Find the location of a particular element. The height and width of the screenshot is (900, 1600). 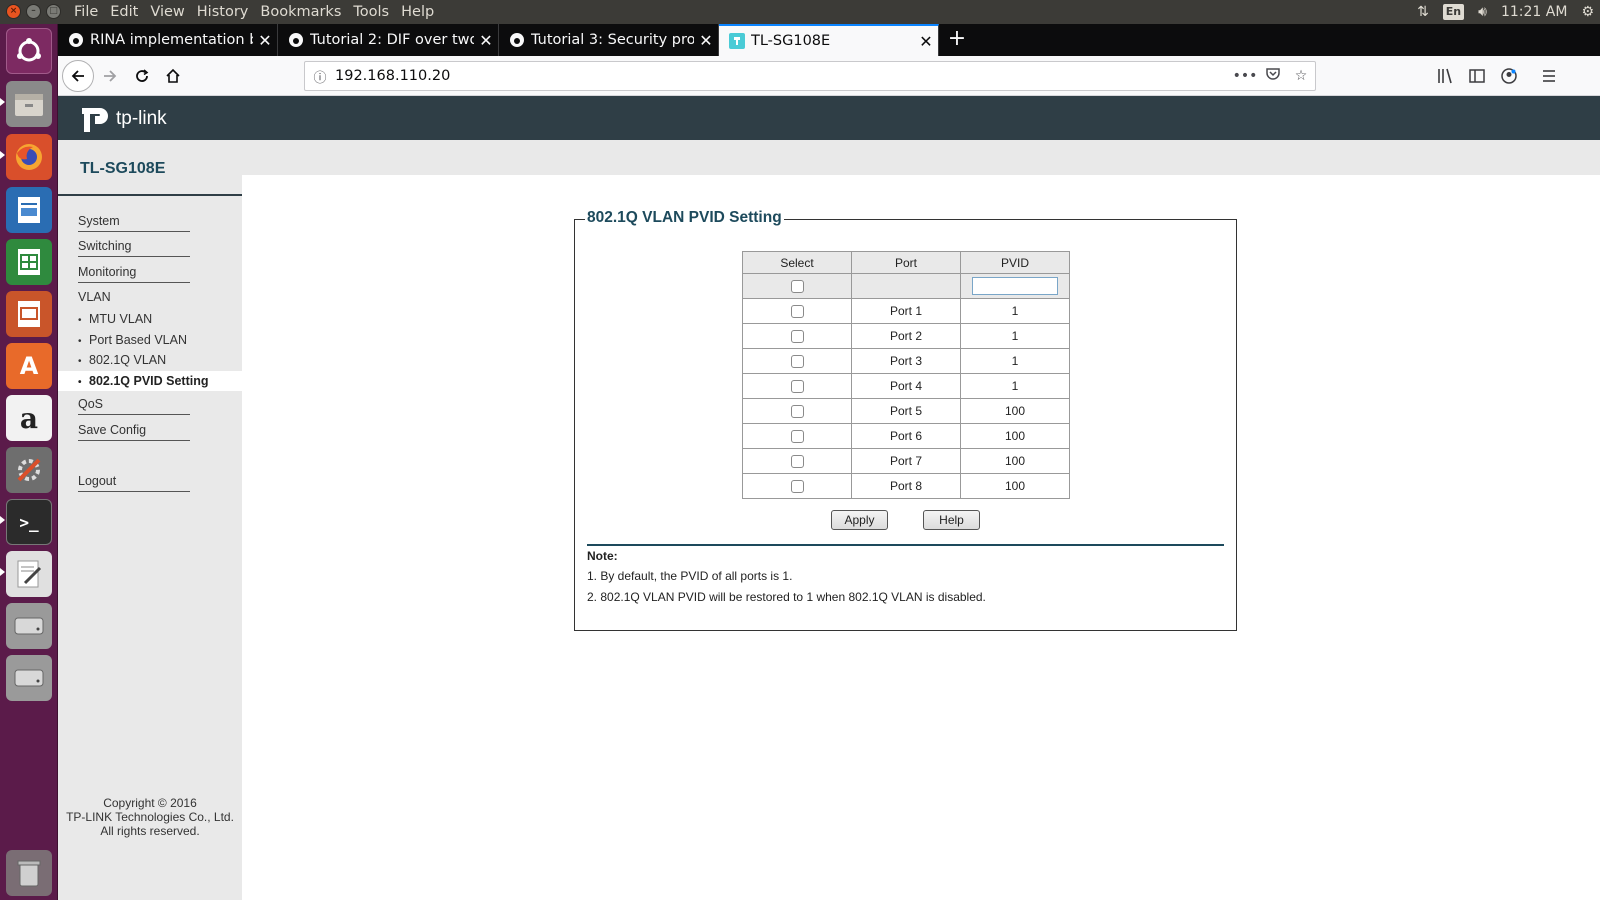

sidebar-item-monitoring: Monitoring is located at coordinates (134, 274).